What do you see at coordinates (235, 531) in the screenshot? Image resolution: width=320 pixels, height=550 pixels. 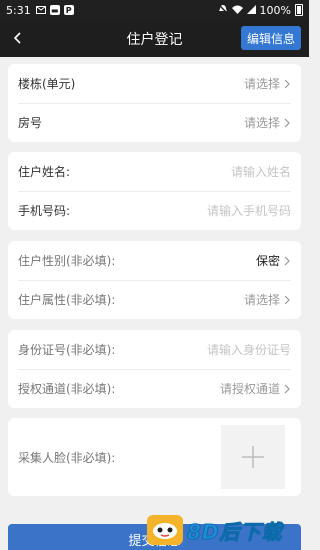 I see `watermark-text: 8D后下载` at bounding box center [235, 531].